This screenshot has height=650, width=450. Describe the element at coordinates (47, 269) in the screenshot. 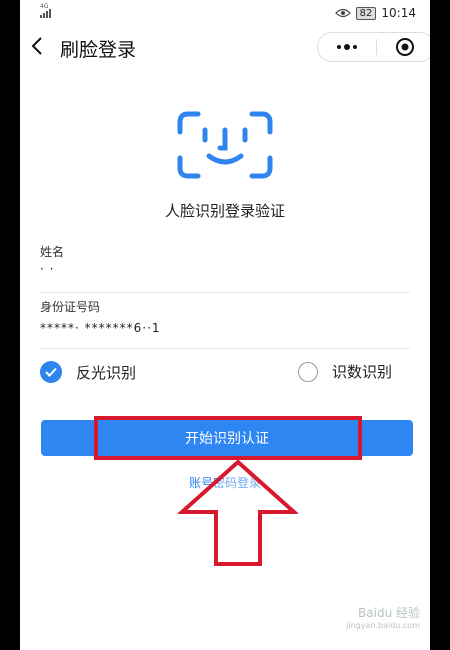

I see `name-input: · ·` at that location.